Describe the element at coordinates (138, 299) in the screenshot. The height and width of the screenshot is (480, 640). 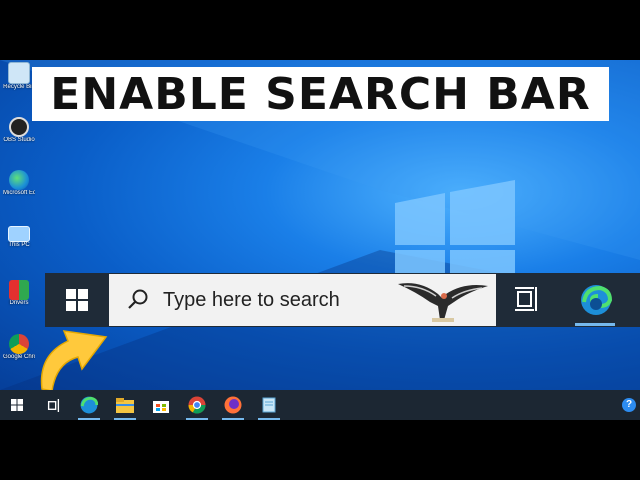
I see `search-icon` at that location.